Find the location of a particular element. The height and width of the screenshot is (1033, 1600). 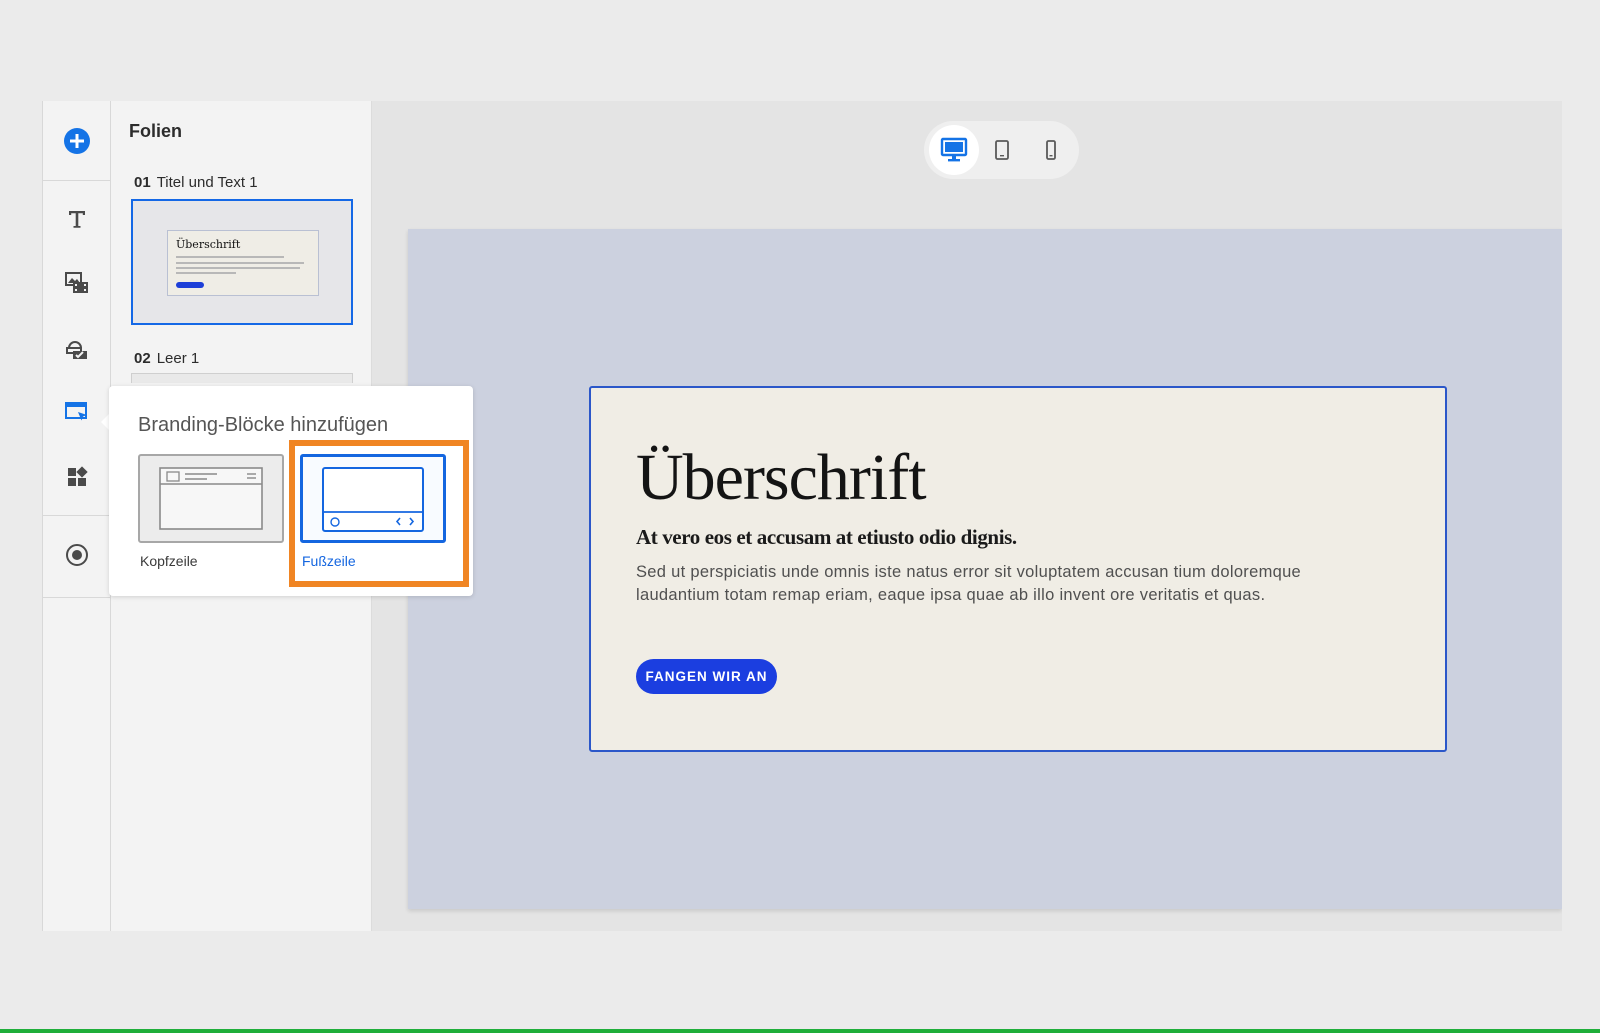

mobile-icon is located at coordinates (1051, 150).